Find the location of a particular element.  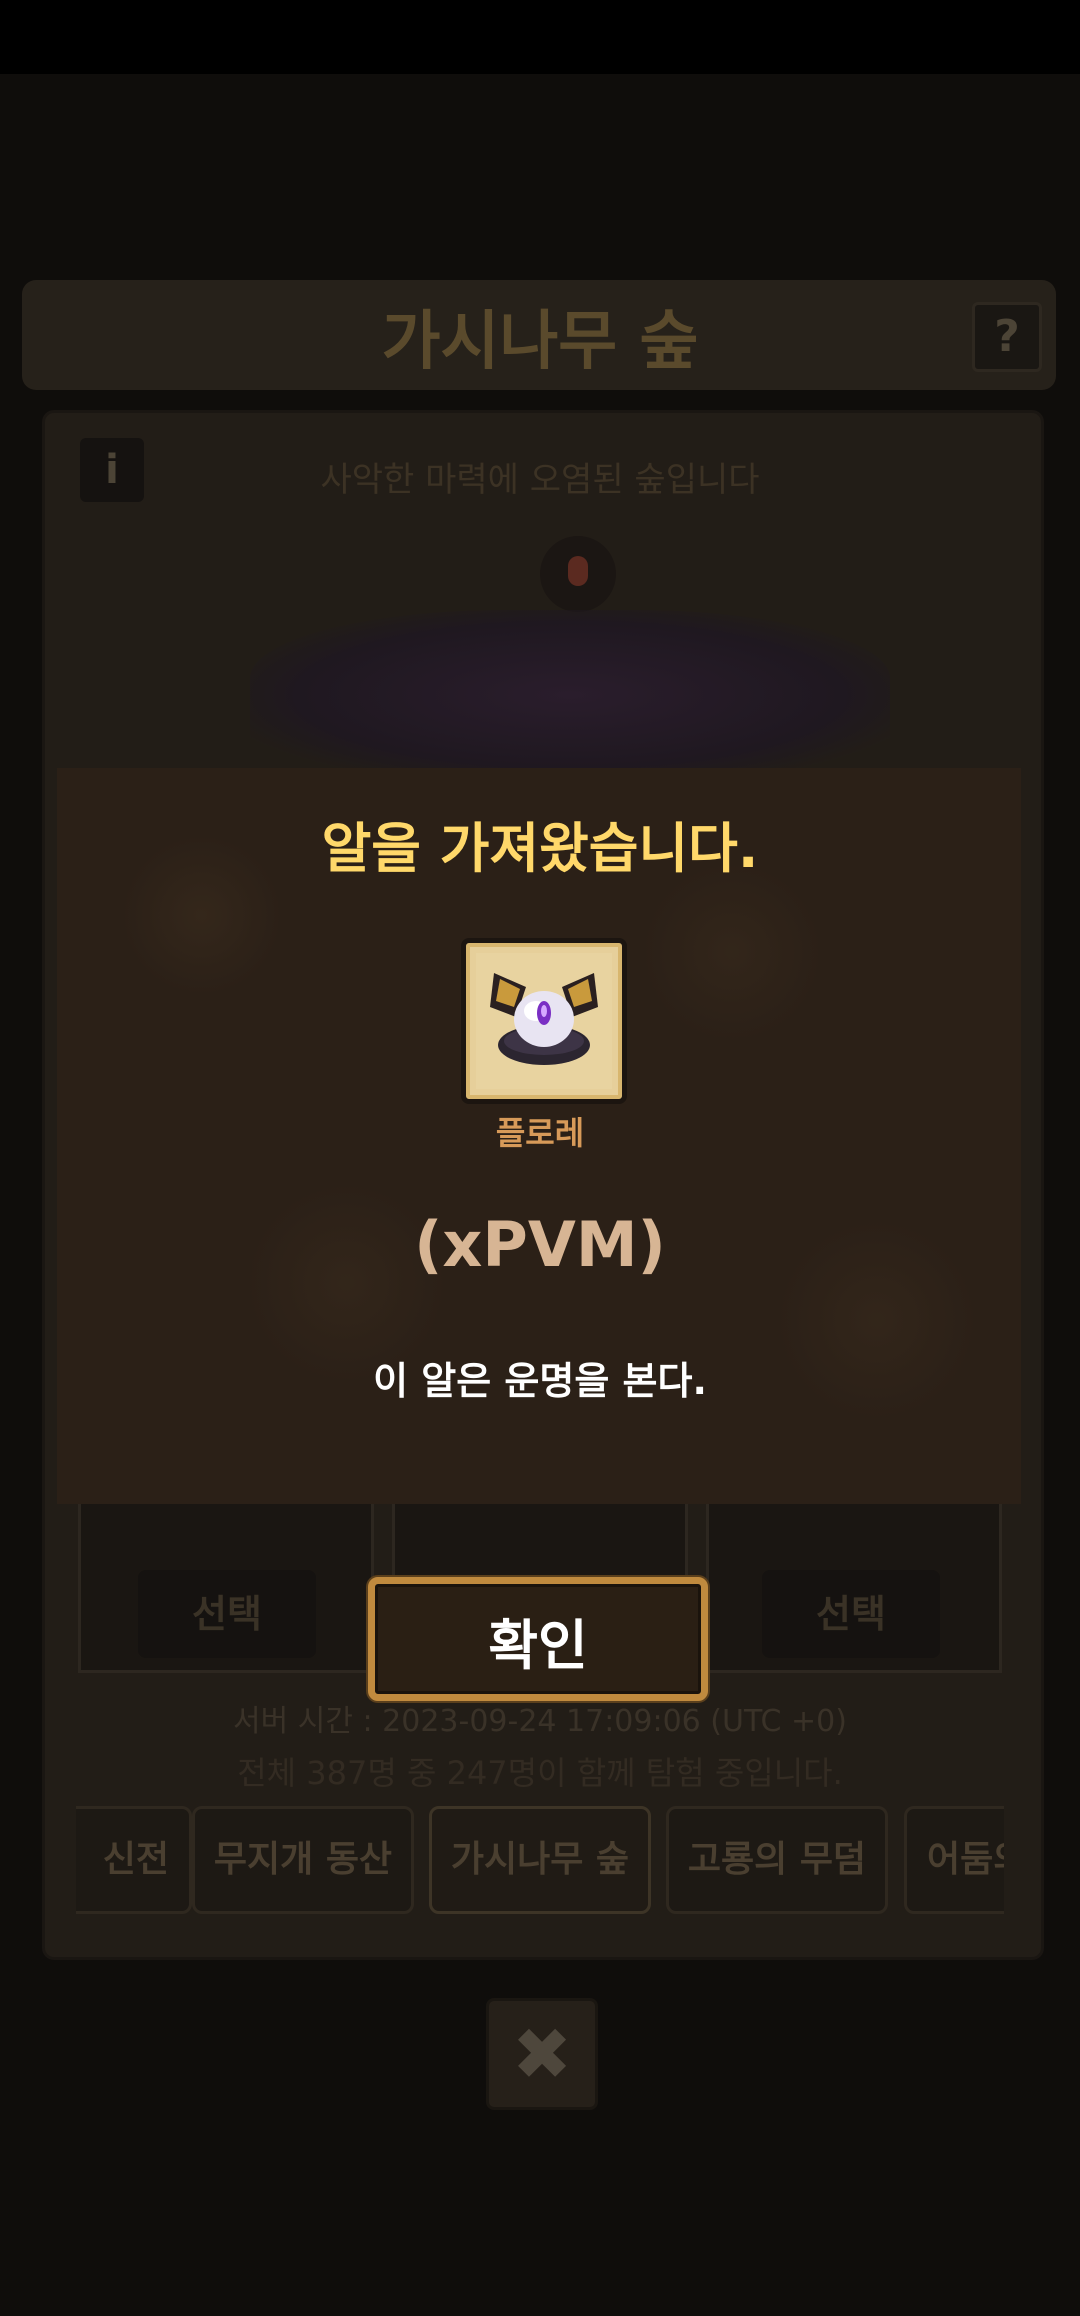

egg-name: 플로레 is located at coordinates (540, 1133).